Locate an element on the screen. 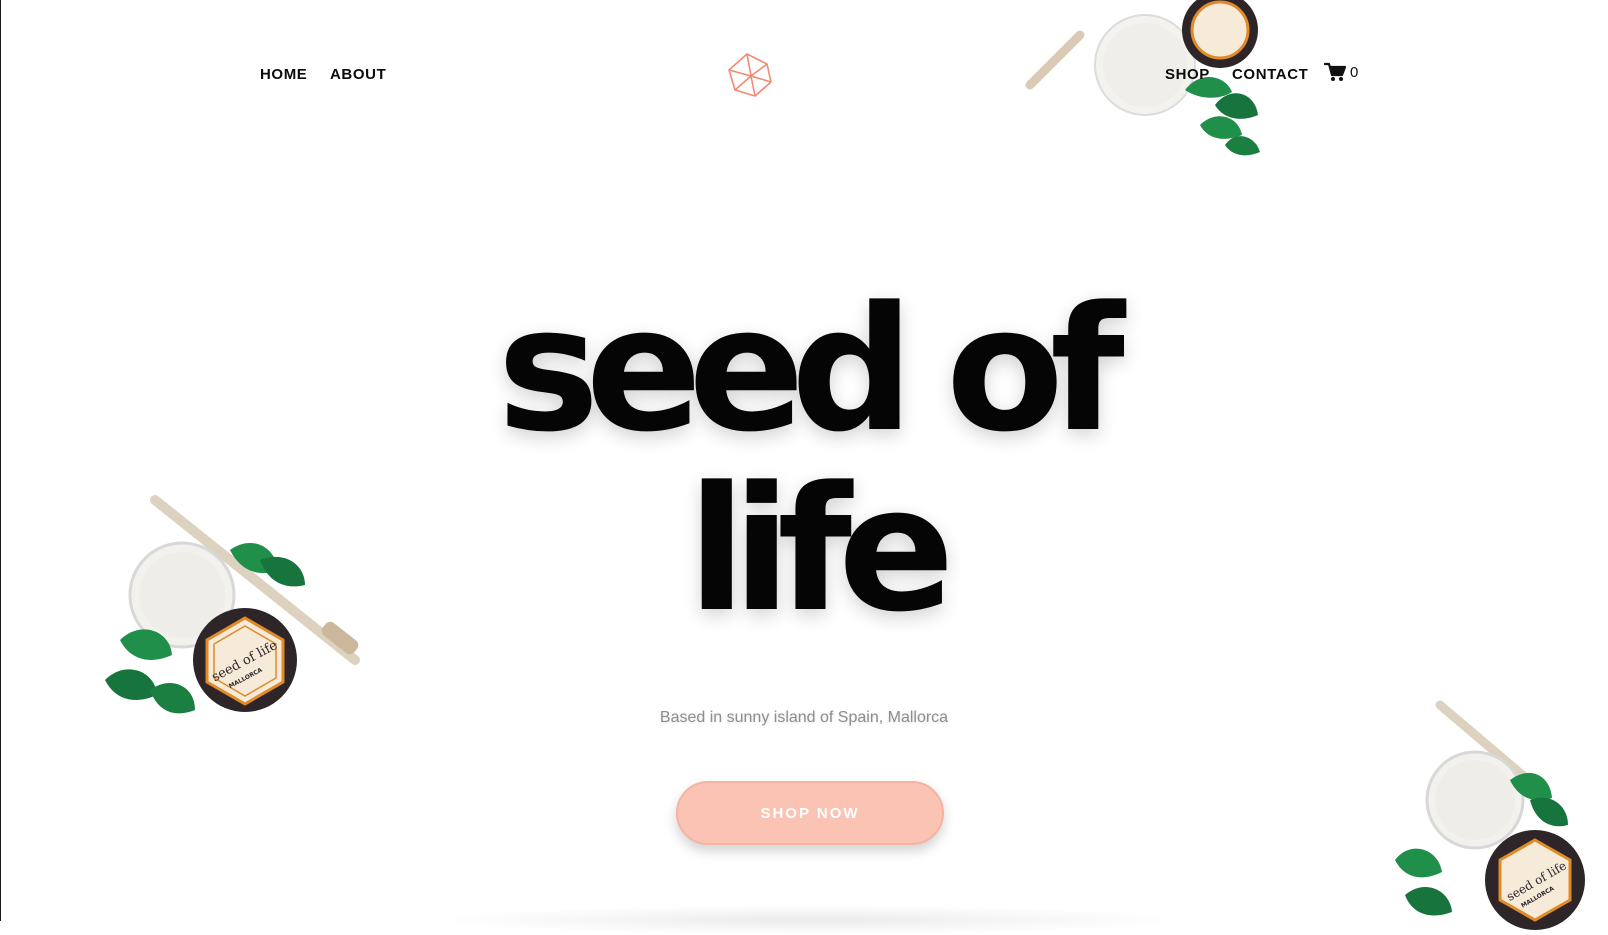 The width and height of the screenshot is (1608, 935). cart-button: 0 is located at coordinates (1341, 72).